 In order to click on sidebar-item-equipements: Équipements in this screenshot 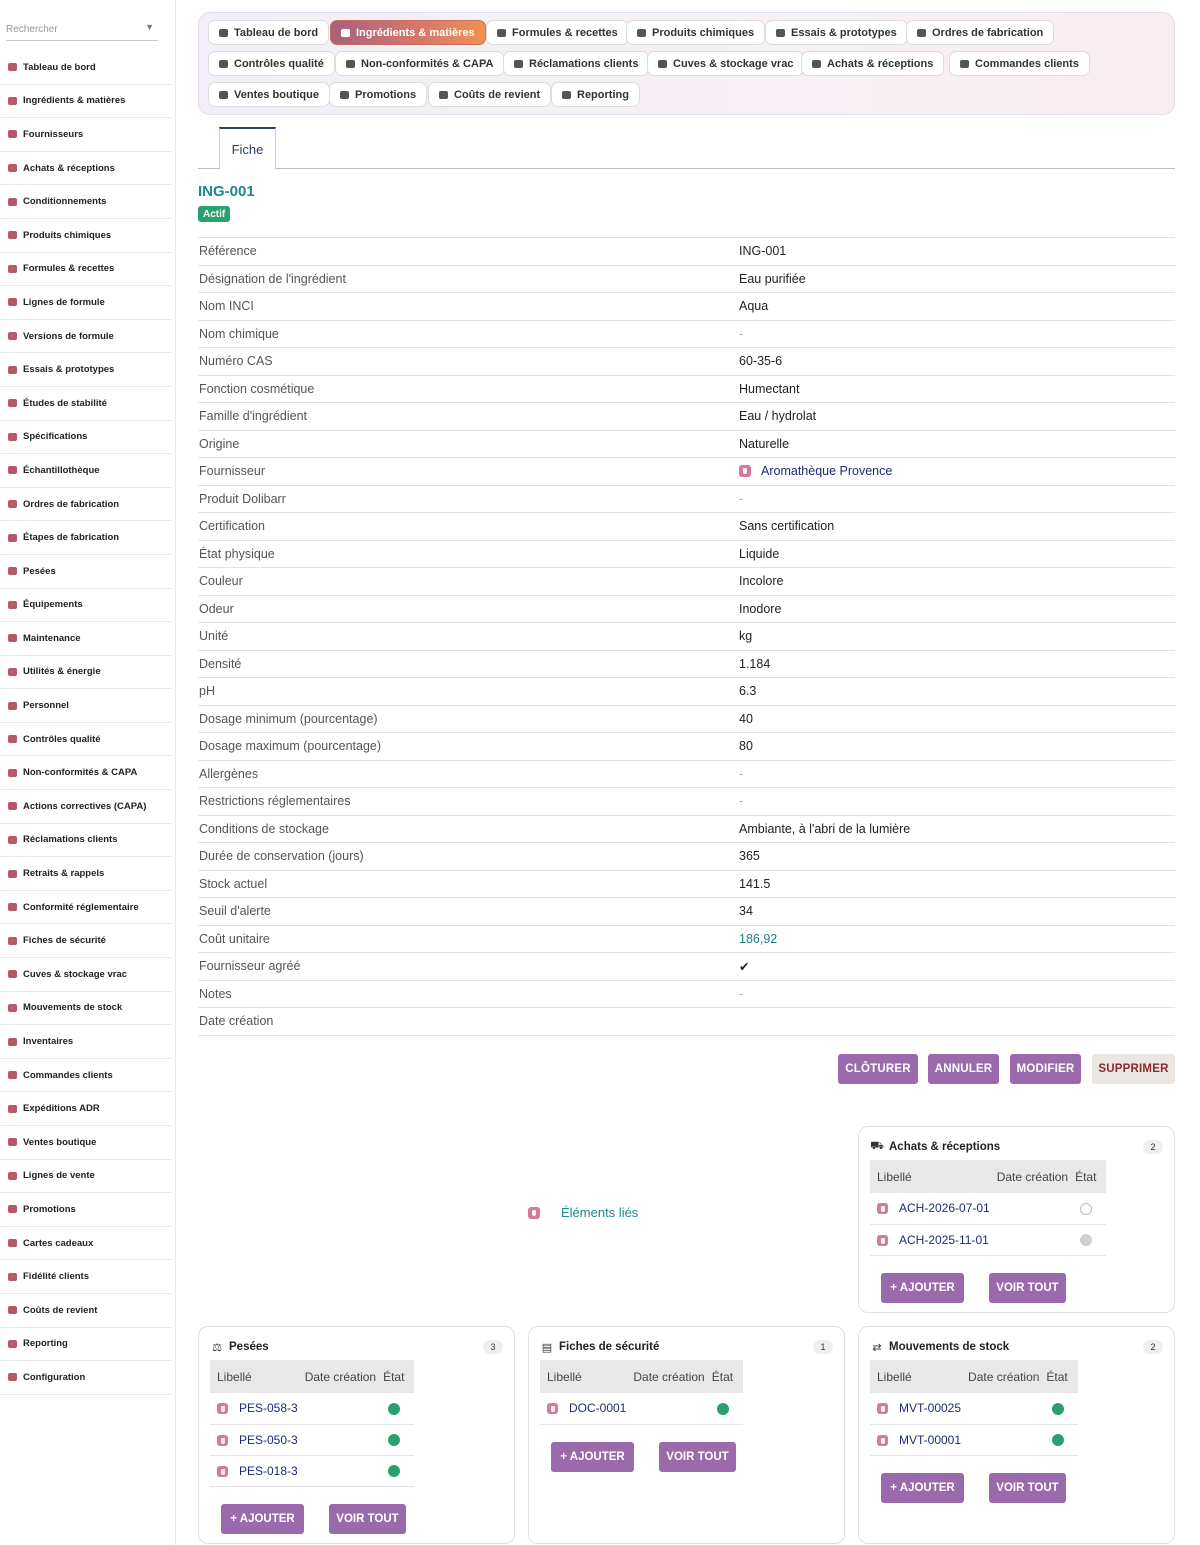, I will do `click(86, 606)`.